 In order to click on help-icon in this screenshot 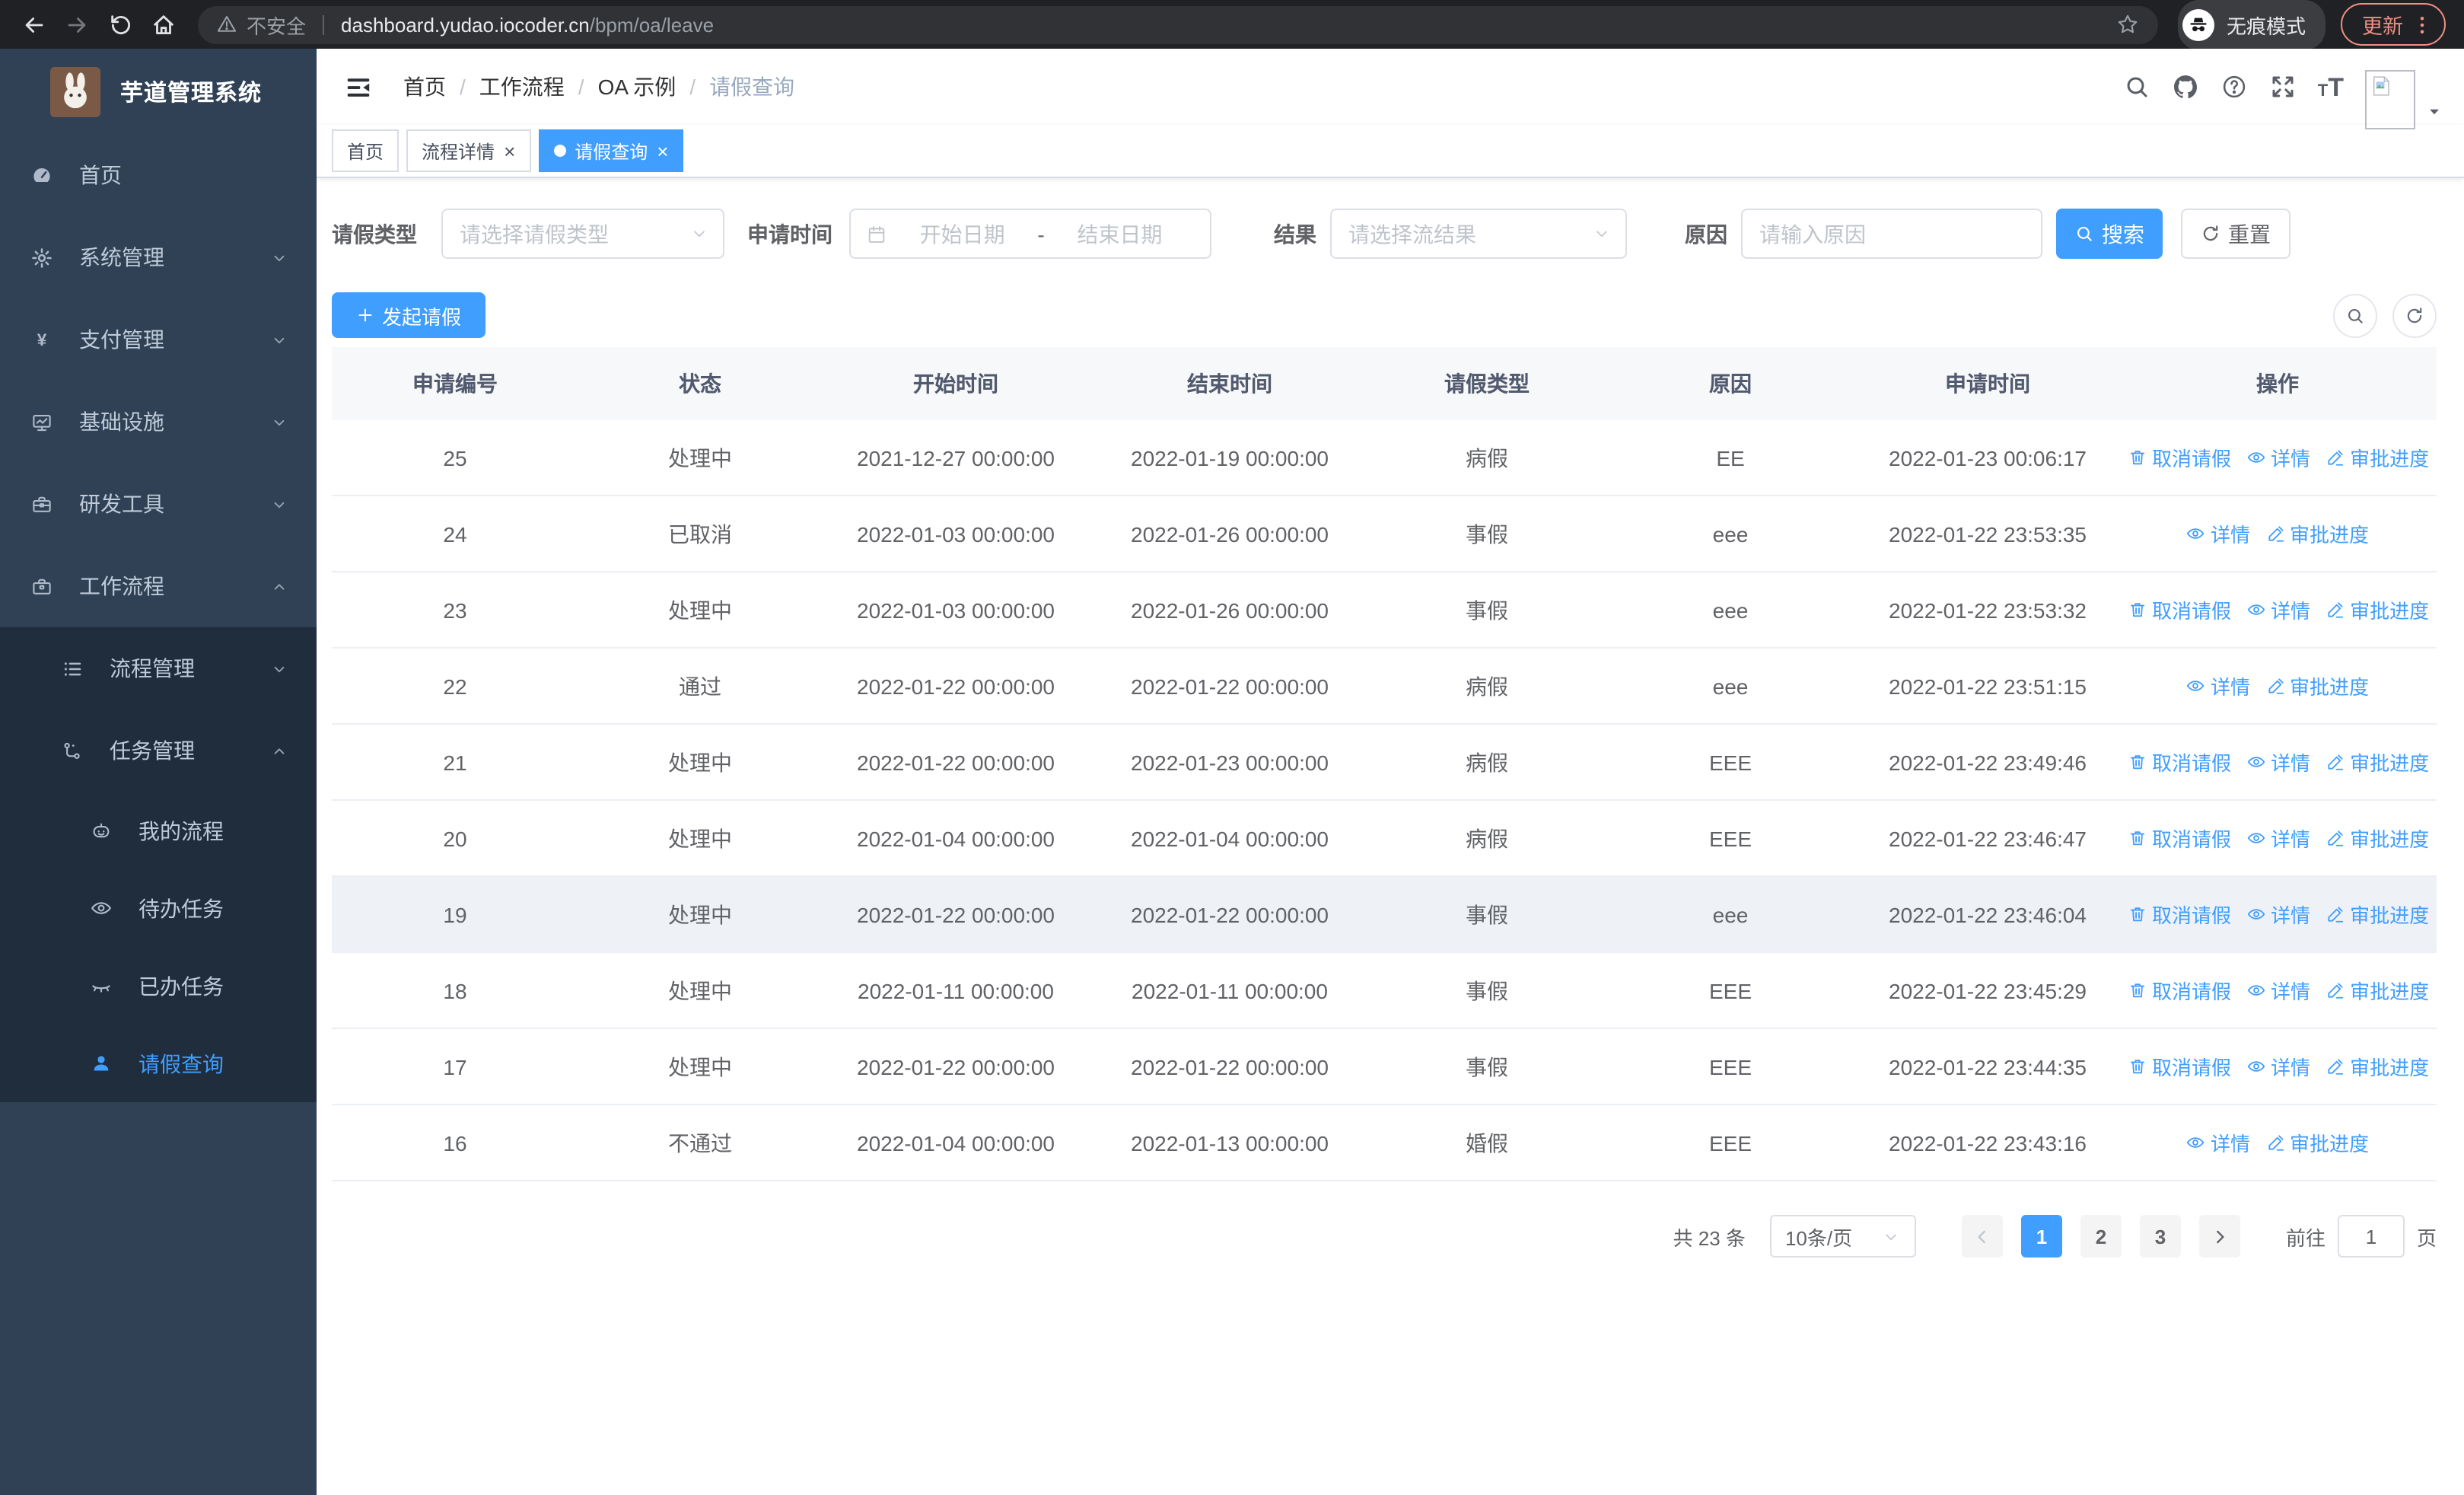, I will do `click(2234, 87)`.